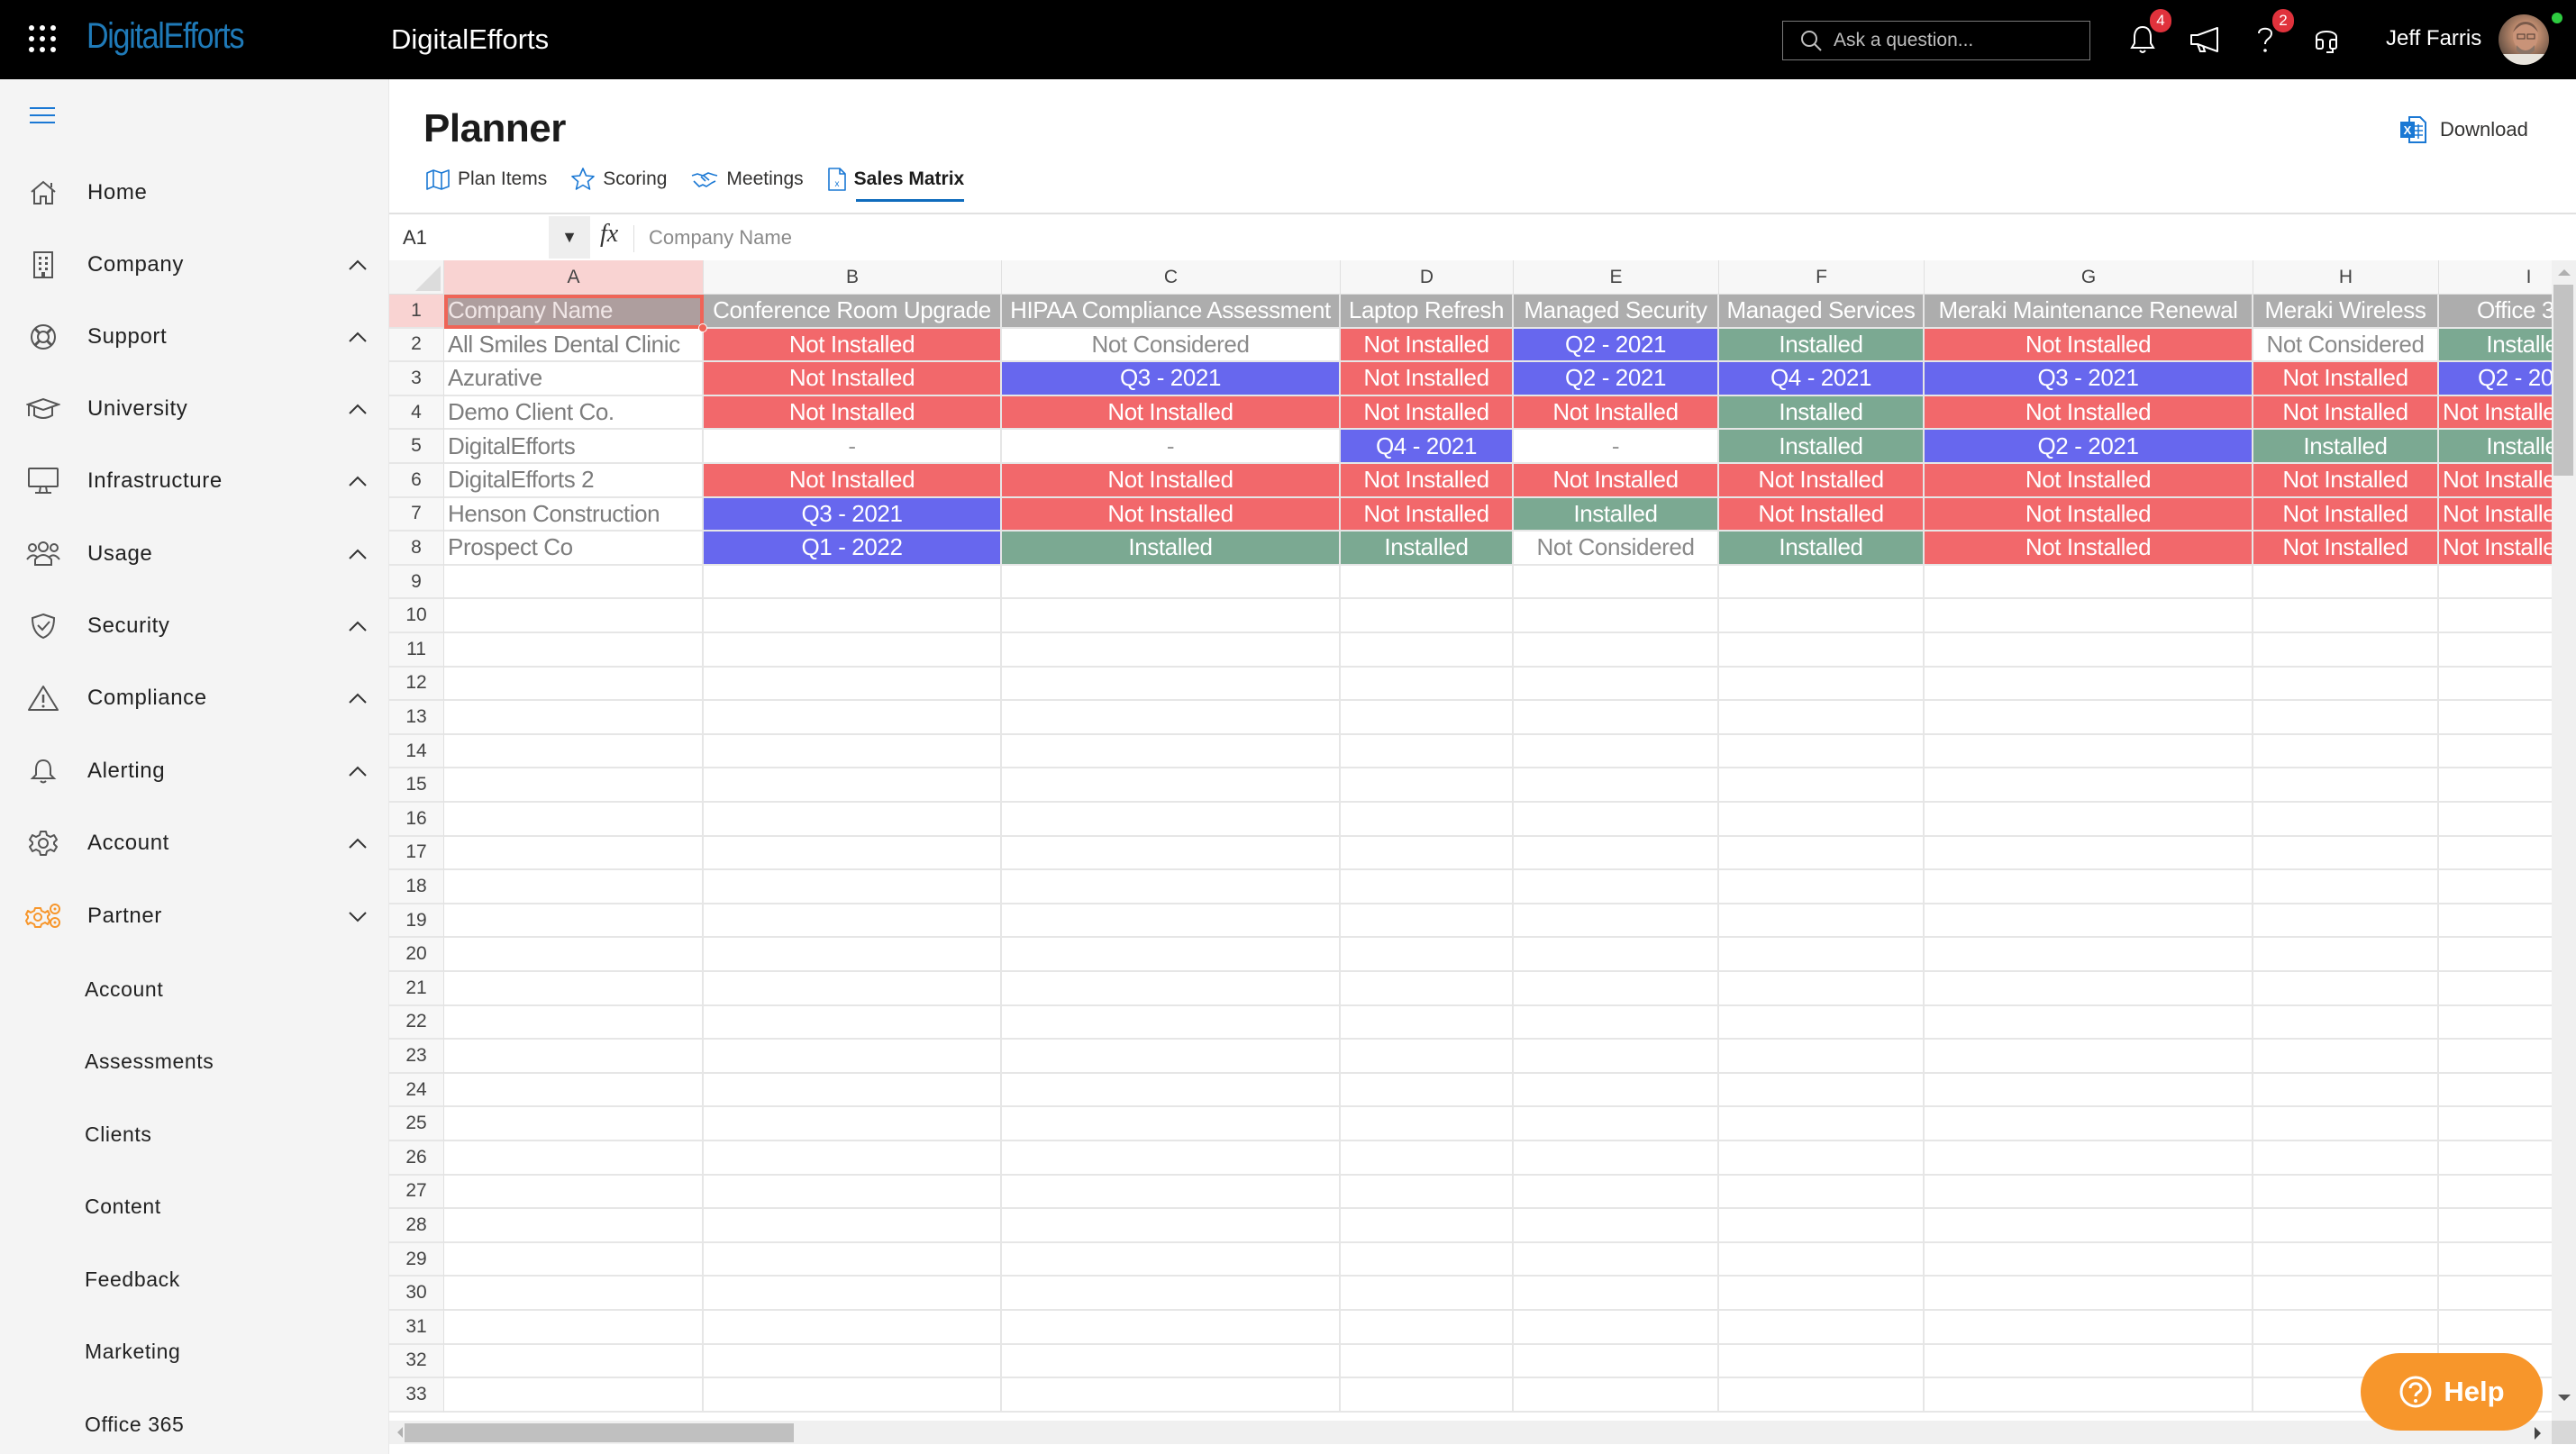  I want to click on tab-plan-items: Plan Items, so click(486, 180).